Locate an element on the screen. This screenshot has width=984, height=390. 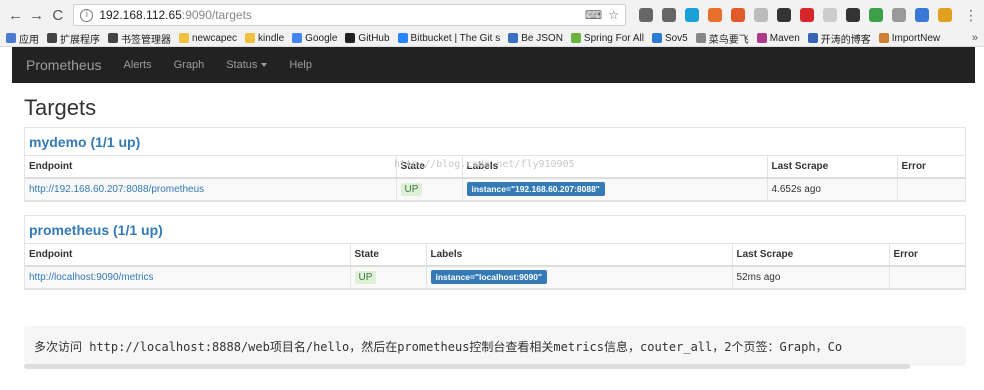
bookmark-item: ImportNew is located at coordinates (909, 38).